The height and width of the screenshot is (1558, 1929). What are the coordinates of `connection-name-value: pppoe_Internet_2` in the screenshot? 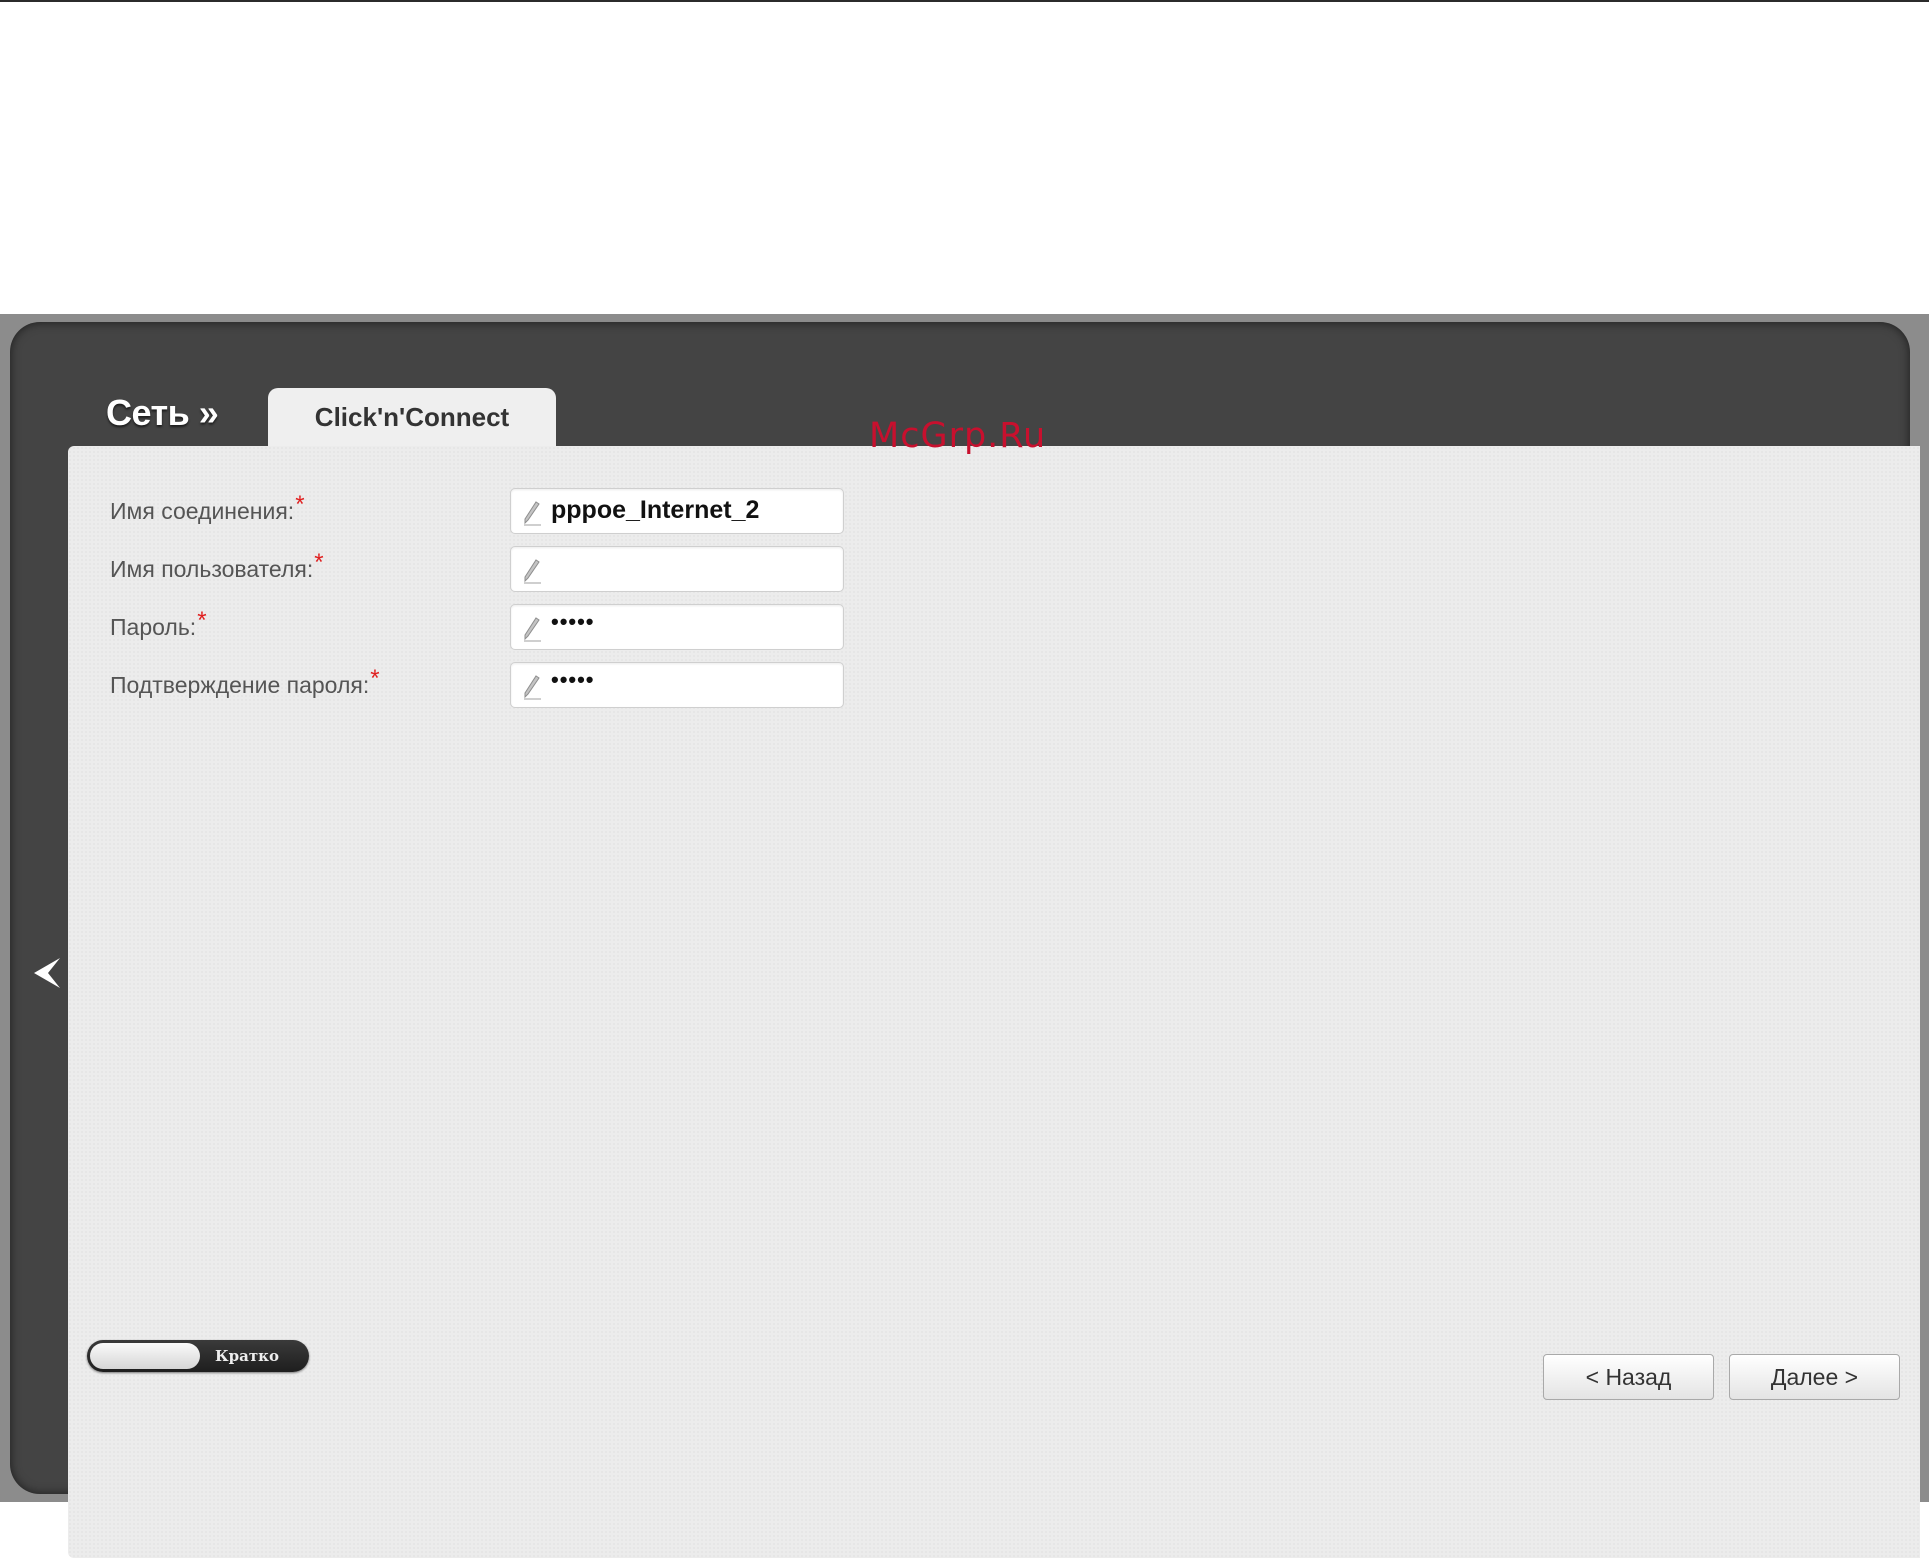 It's located at (655, 510).